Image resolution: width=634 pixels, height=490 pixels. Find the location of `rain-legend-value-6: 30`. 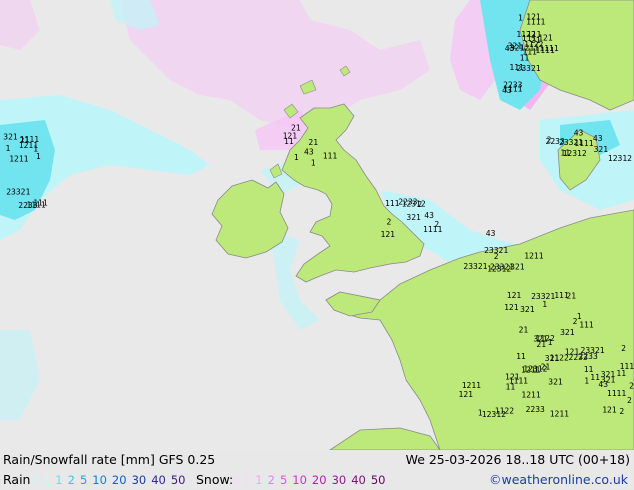

rain-legend-value-6: 30 is located at coordinates (139, 480).